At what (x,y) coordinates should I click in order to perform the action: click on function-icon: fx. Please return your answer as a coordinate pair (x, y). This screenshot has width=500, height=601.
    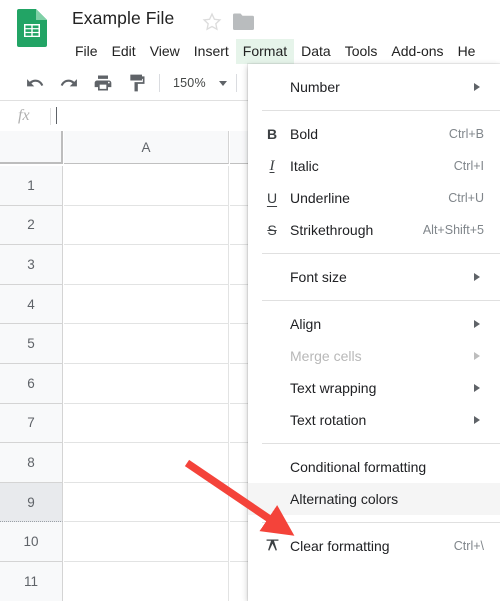
    Looking at the image, I should click on (24, 115).